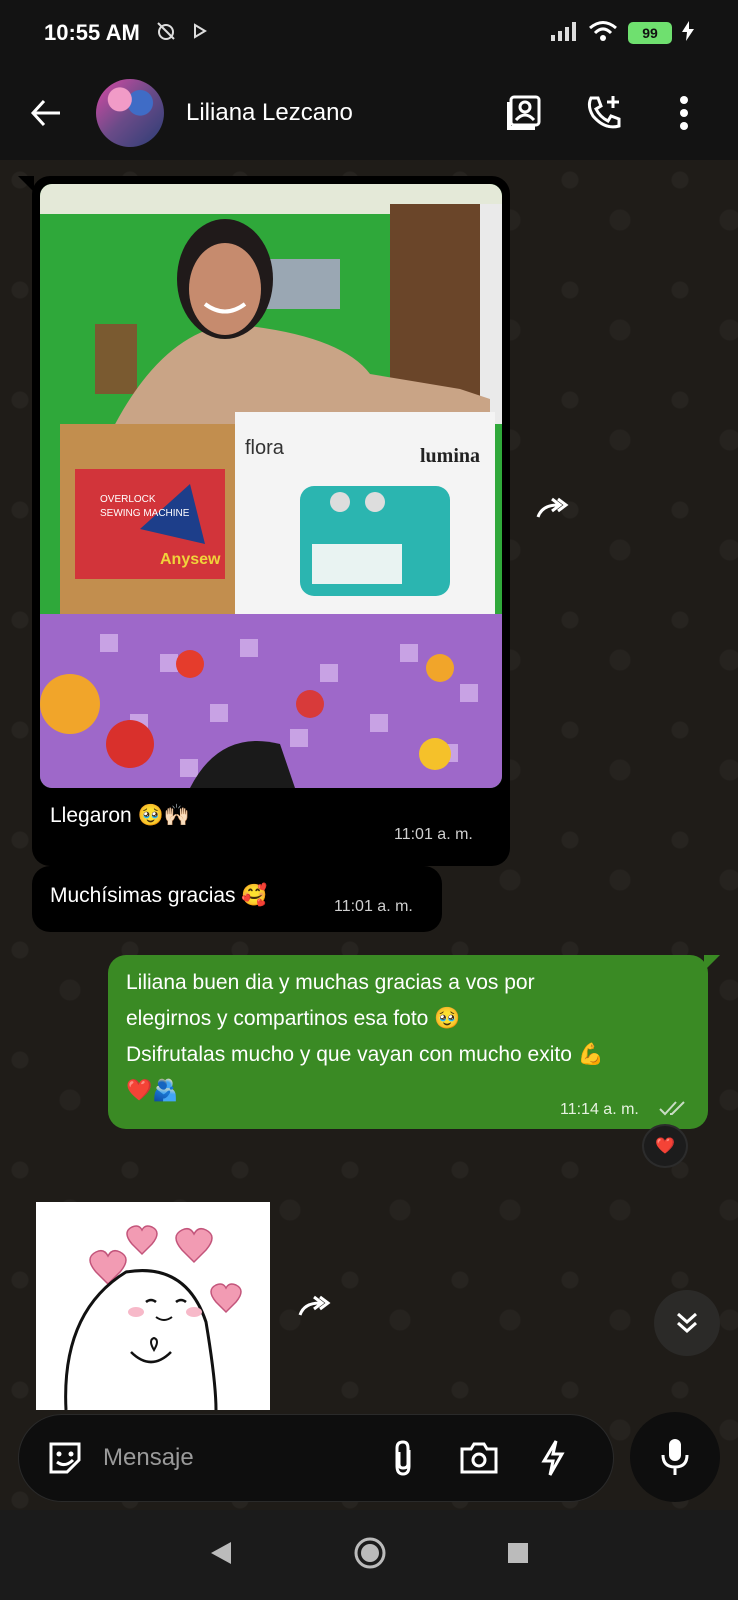 The width and height of the screenshot is (738, 1600). Describe the element at coordinates (599, 1109) in the screenshot. I see `message-time: 11:14 a. m.` at that location.